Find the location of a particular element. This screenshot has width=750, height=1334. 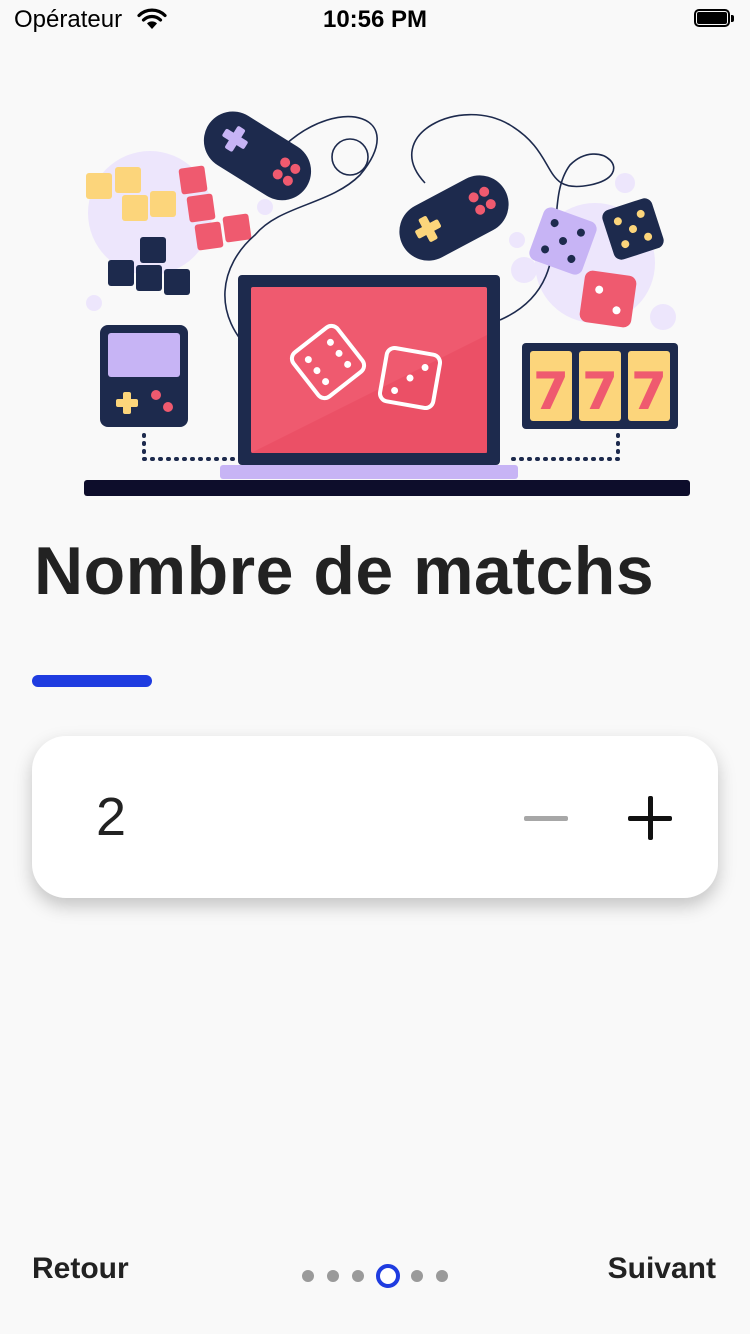

next-button: Suivant is located at coordinates (662, 1269).